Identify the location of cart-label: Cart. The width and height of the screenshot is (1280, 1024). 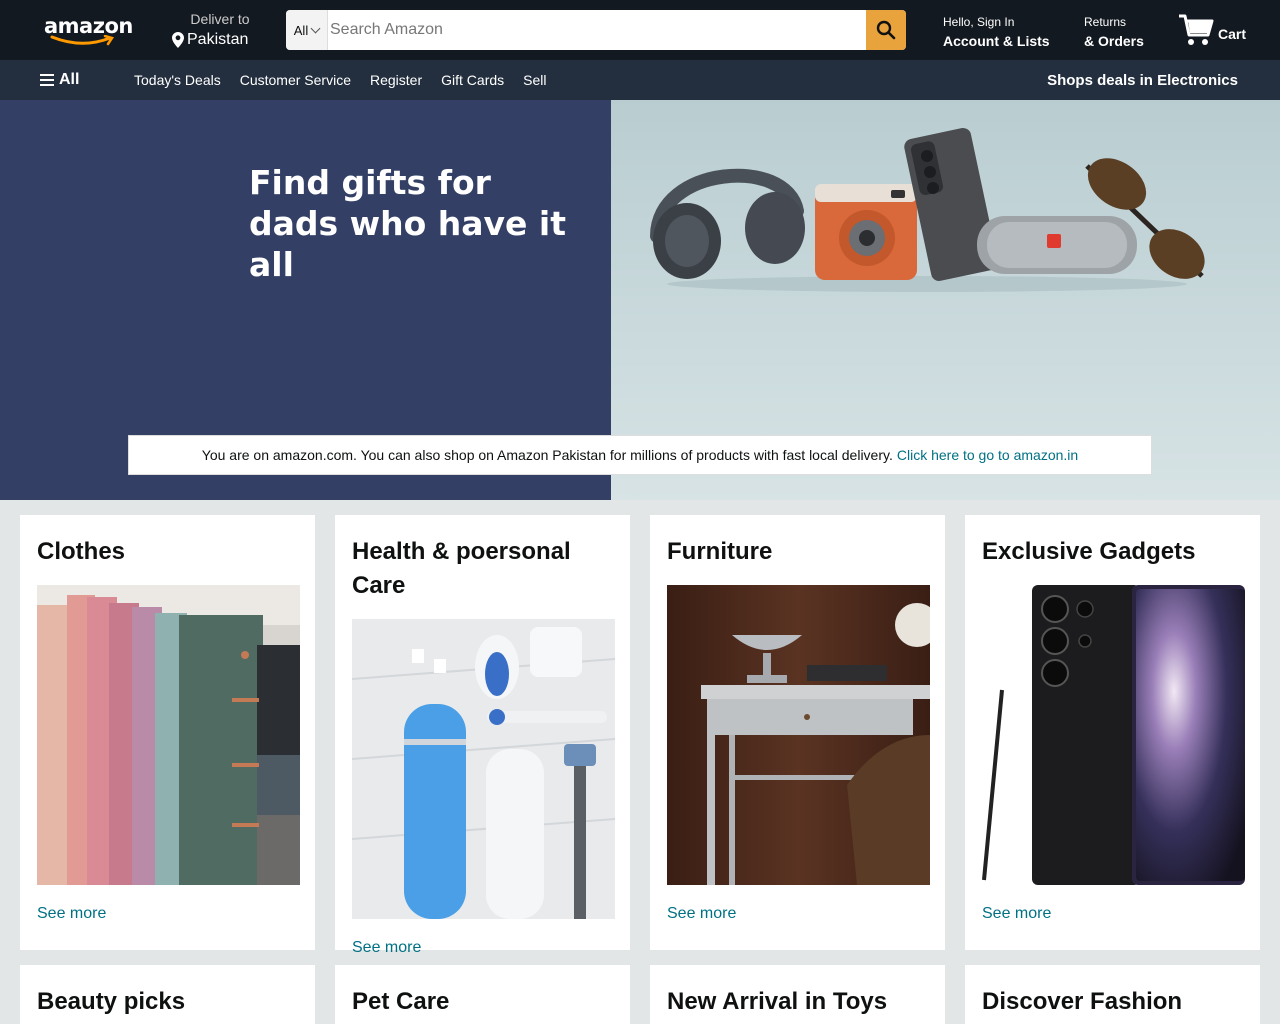
(1232, 34).